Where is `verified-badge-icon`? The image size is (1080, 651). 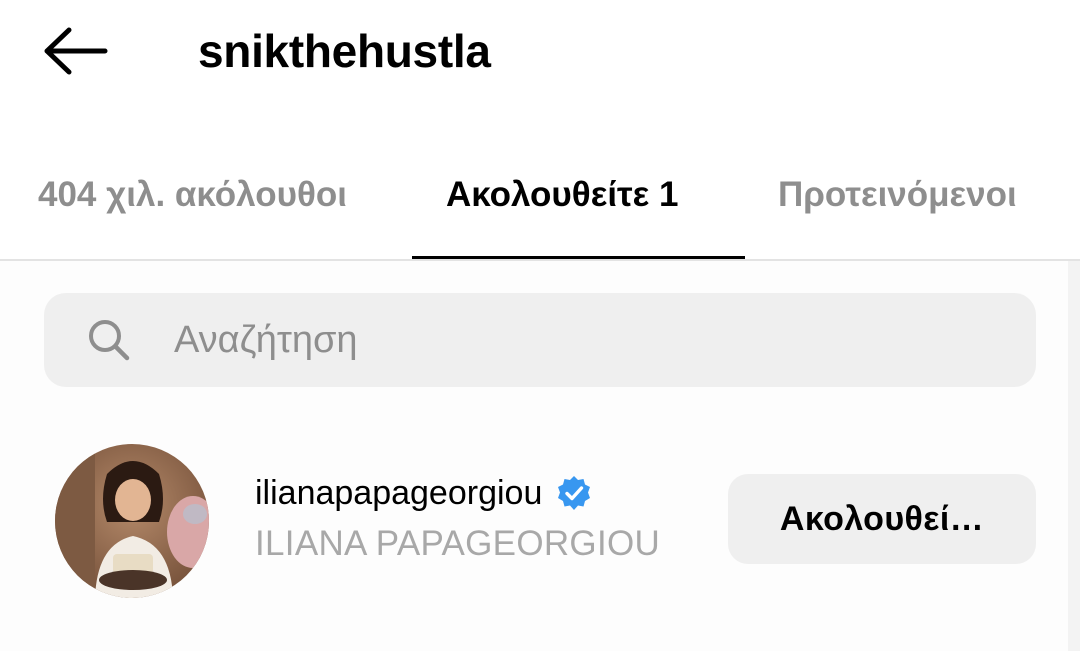
verified-badge-icon is located at coordinates (574, 493).